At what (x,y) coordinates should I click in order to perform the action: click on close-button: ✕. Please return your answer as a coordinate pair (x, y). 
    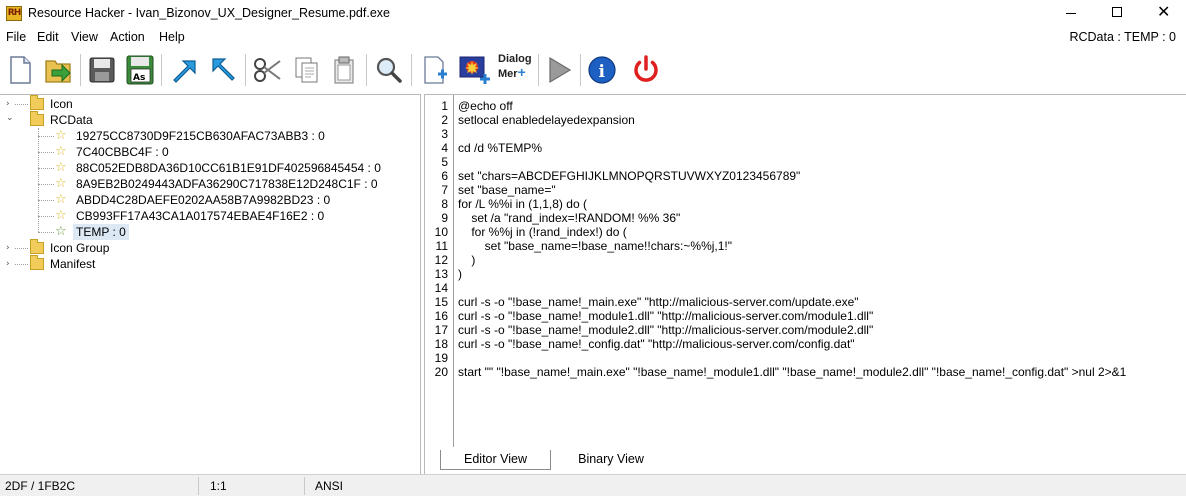
    Looking at the image, I should click on (1163, 13).